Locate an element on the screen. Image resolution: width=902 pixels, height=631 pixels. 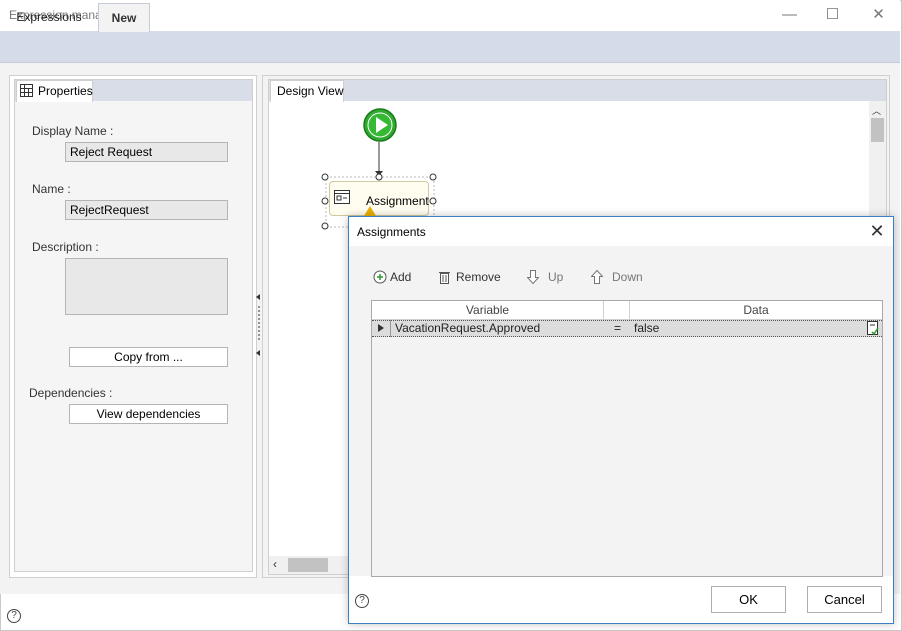
minimize-icon: — is located at coordinates (789, 14).